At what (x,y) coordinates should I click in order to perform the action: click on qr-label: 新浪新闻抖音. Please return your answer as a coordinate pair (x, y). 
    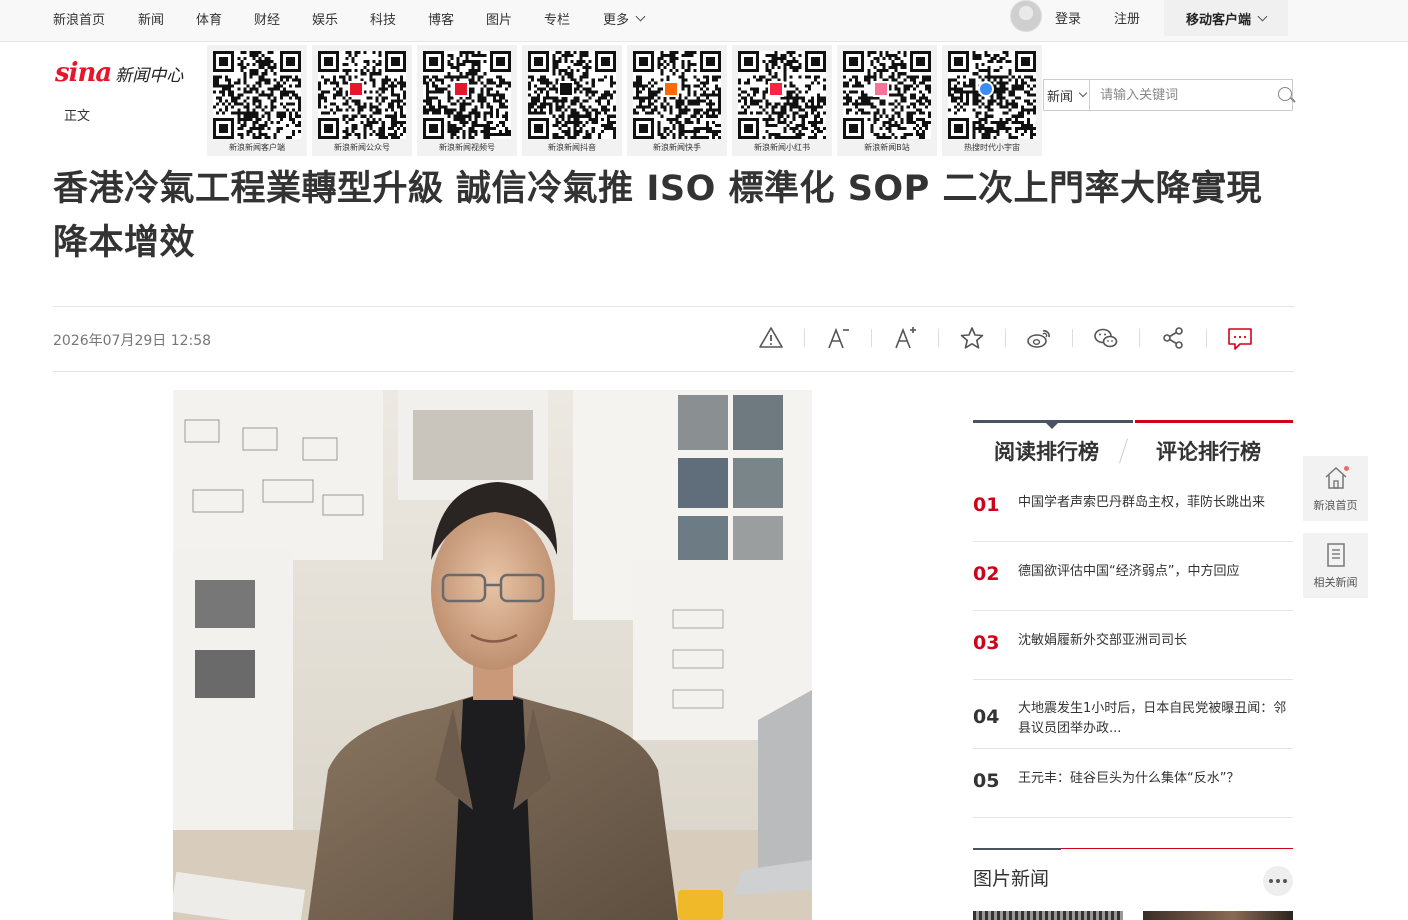
    Looking at the image, I should click on (572, 147).